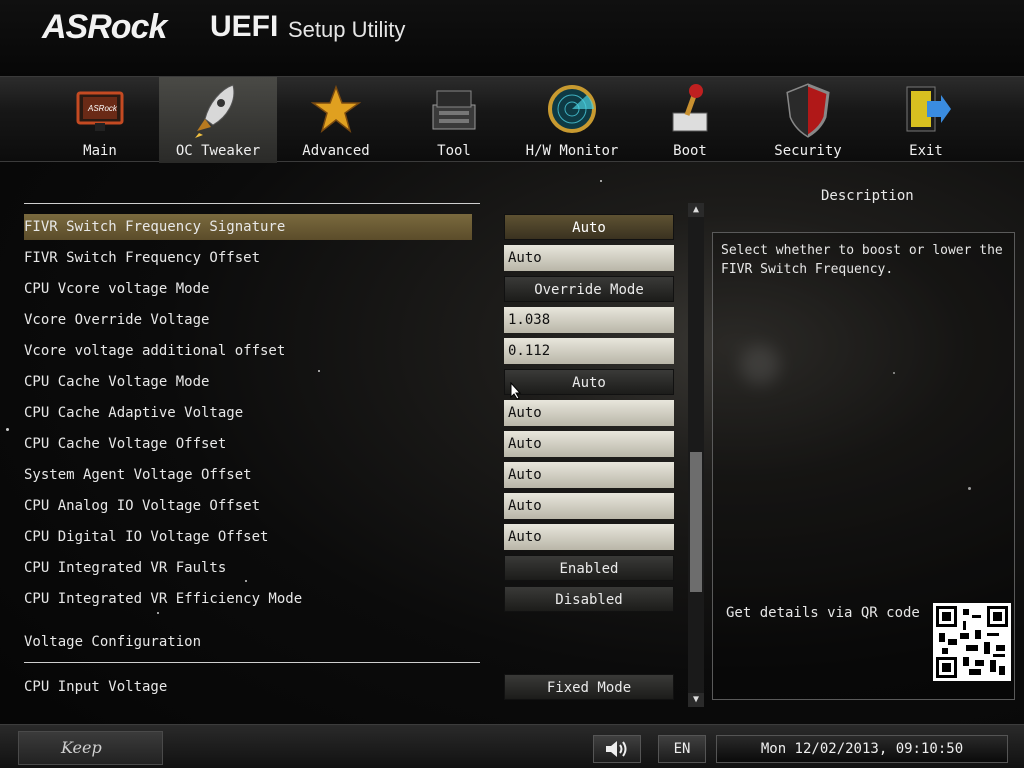 The width and height of the screenshot is (1024, 768). I want to click on qr-code-icon, so click(972, 642).